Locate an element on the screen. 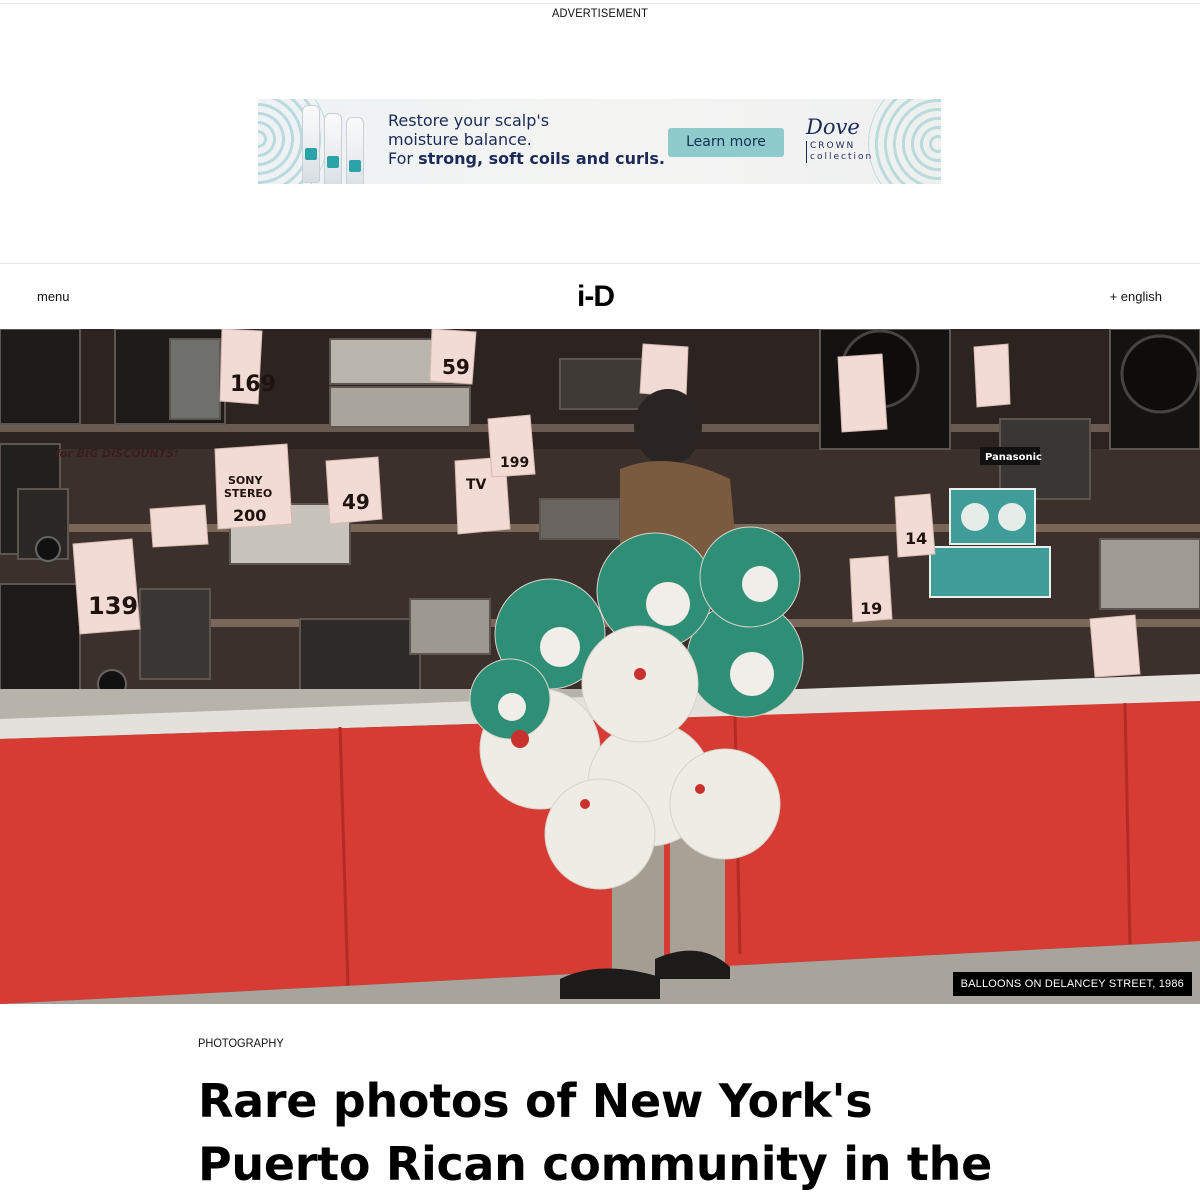 The height and width of the screenshot is (1200, 1200). ad-brand-name: Dove is located at coordinates (833, 127).